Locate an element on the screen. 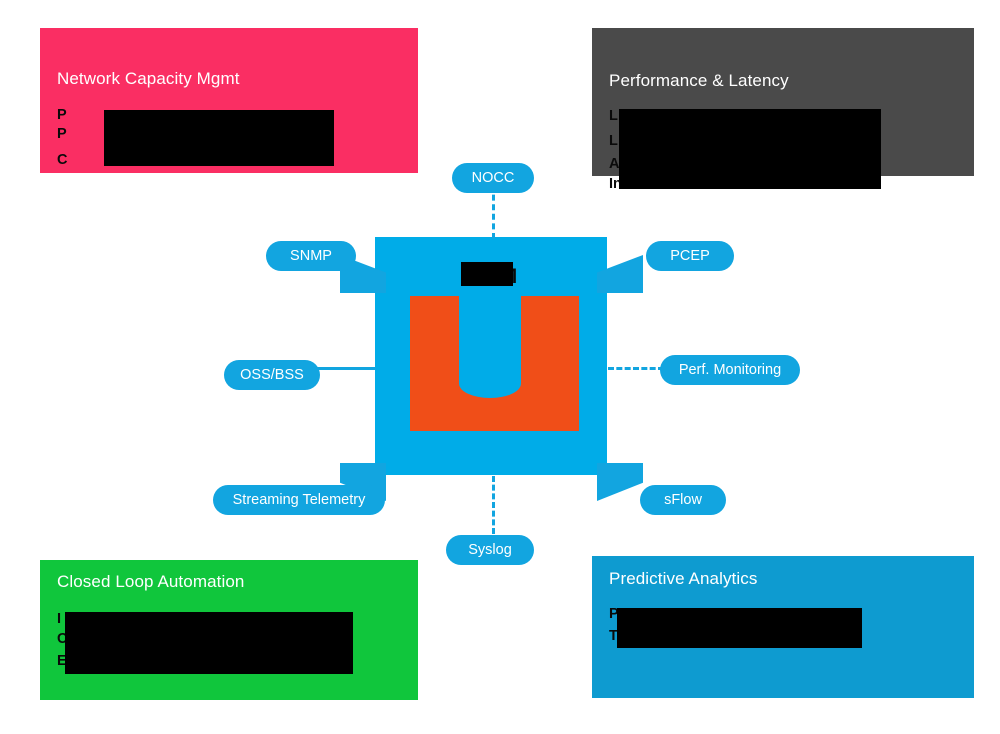 The height and width of the screenshot is (734, 1000). connector-syslog is located at coordinates (493, 505).